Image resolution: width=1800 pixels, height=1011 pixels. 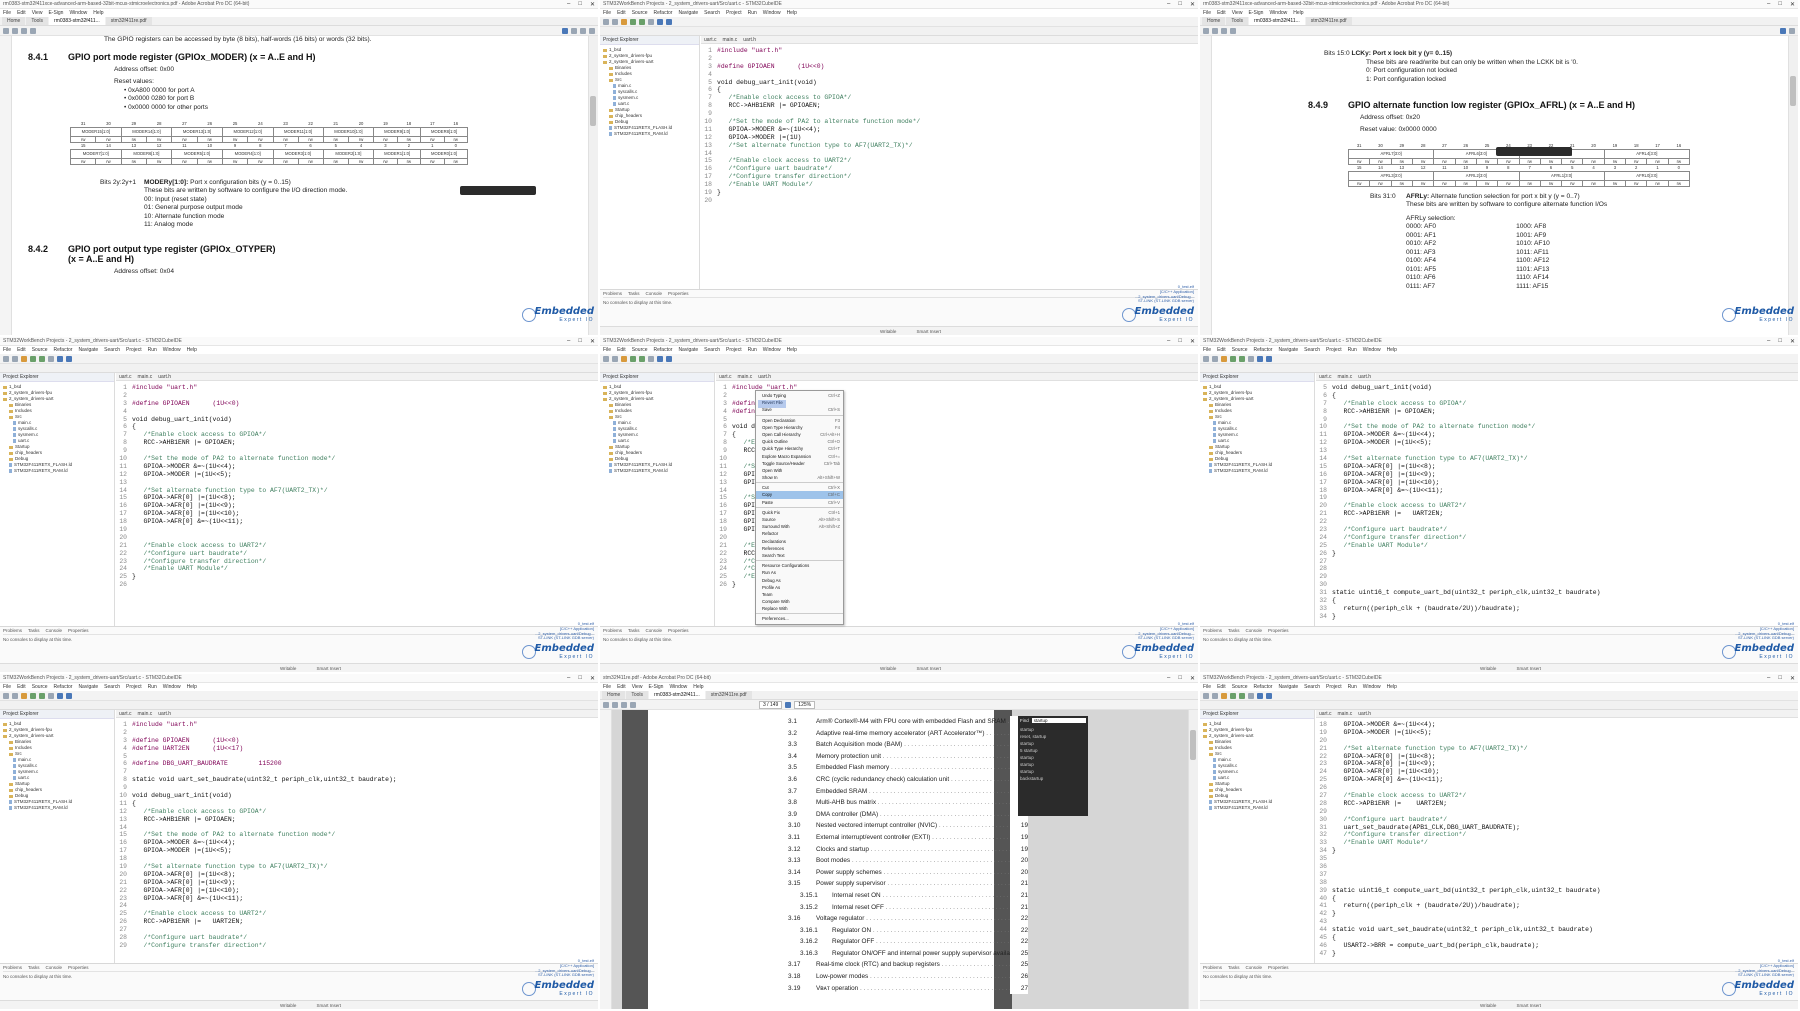 I want to click on context-menu-item: Surround With Alt+Shift+Z, so click(x=799, y=526).